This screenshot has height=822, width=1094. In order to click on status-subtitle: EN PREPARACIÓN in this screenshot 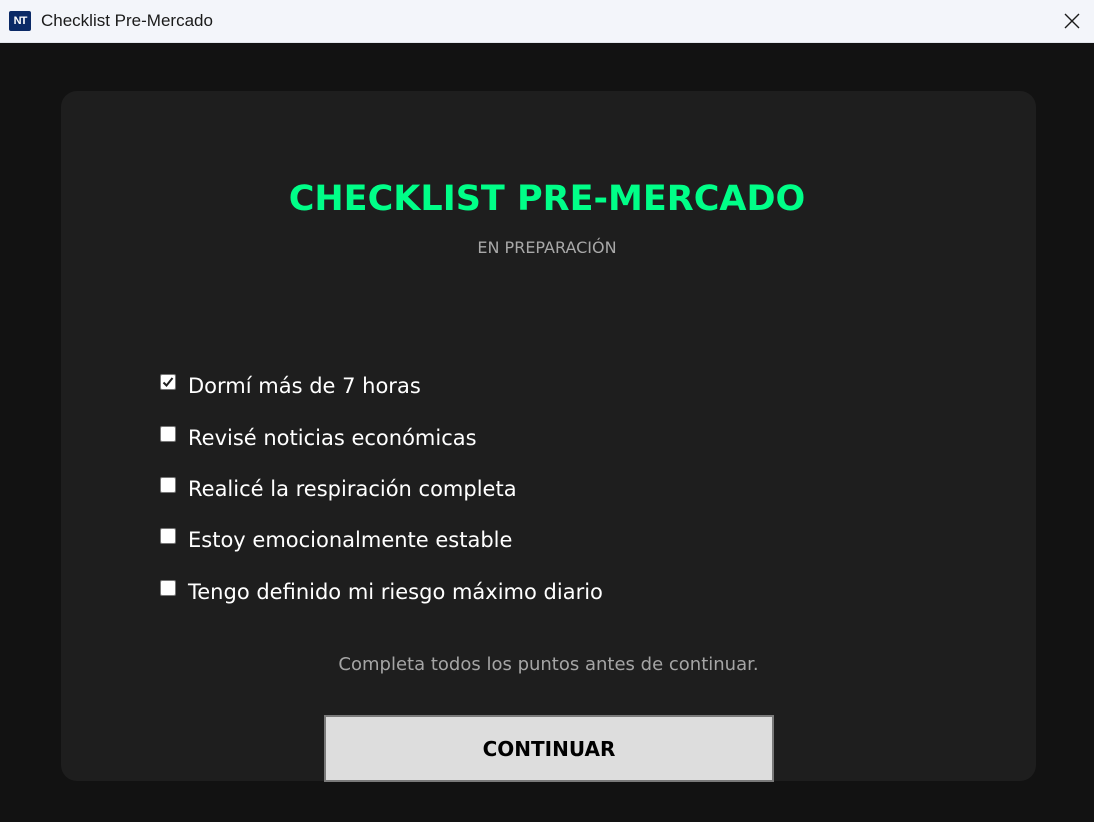, I will do `click(547, 247)`.